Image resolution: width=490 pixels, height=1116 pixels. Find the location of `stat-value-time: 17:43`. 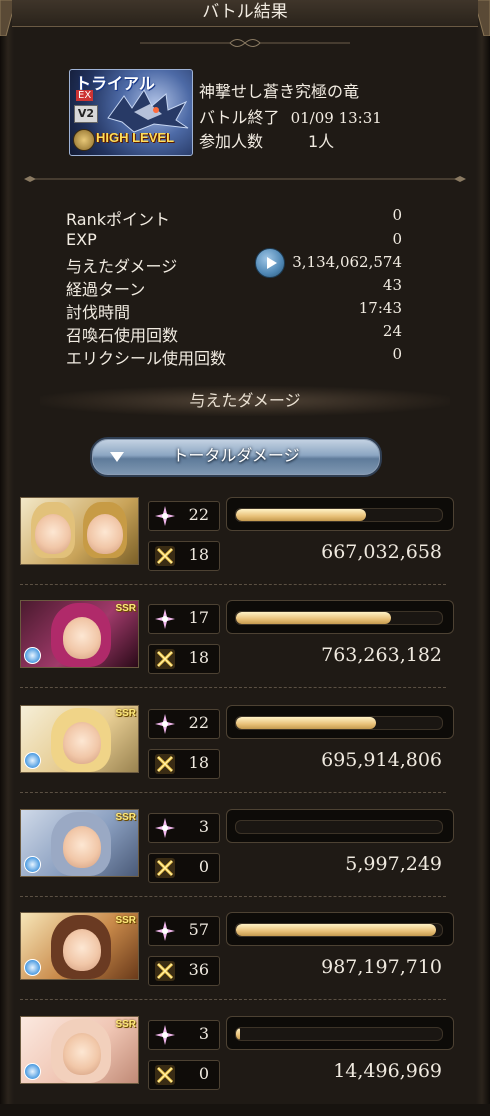

stat-value-time: 17:43 is located at coordinates (380, 308).